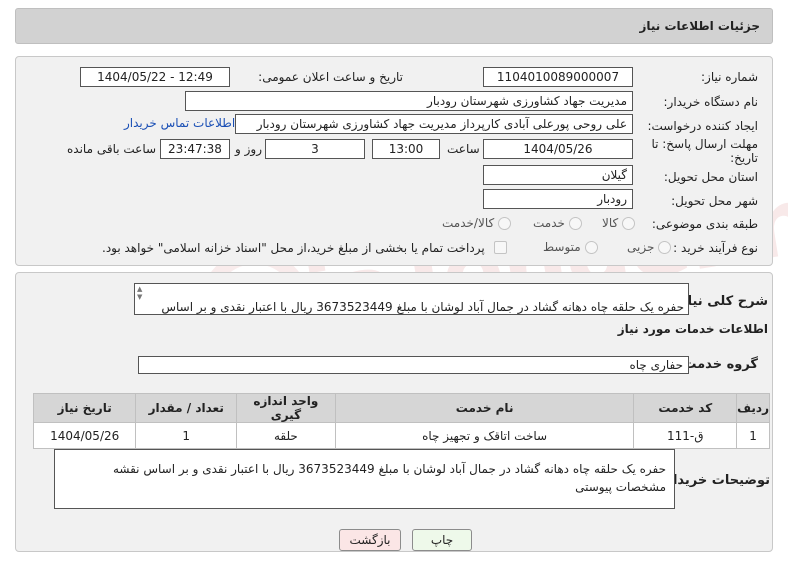 The height and width of the screenshot is (566, 788). What do you see at coordinates (591, 247) in the screenshot?
I see `process-medium-radio` at bounding box center [591, 247].